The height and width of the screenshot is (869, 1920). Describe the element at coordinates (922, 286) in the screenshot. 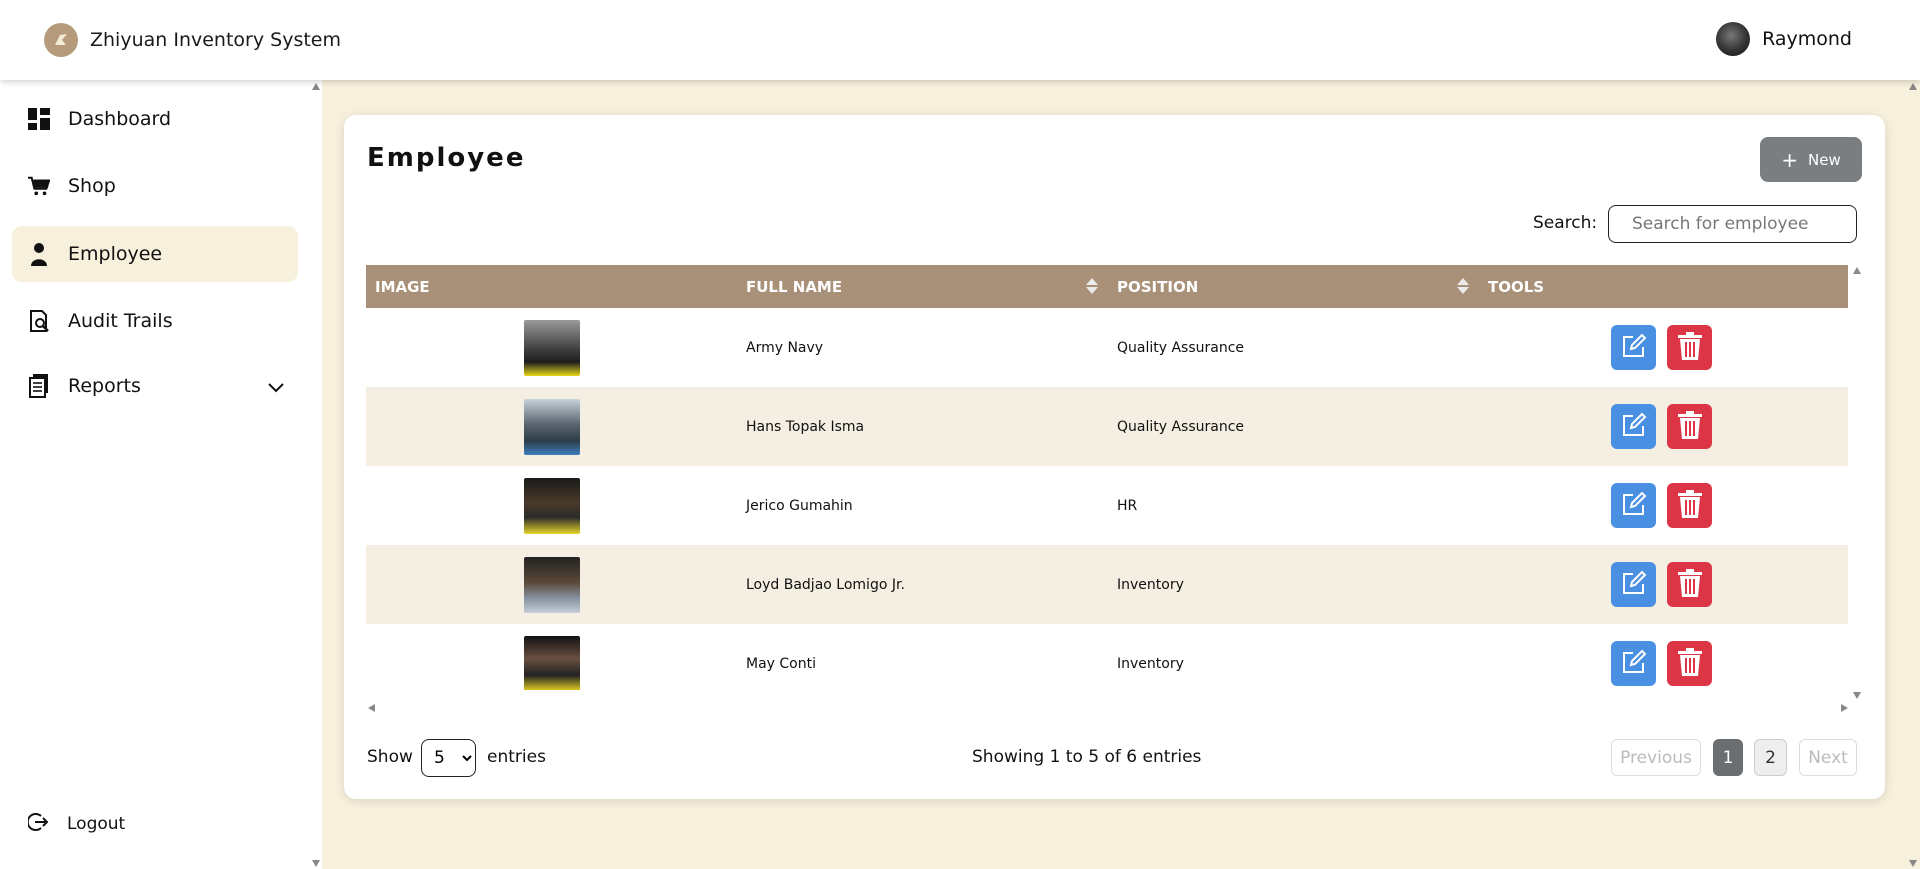

I see `column-header-full-name: FULL NAME` at that location.